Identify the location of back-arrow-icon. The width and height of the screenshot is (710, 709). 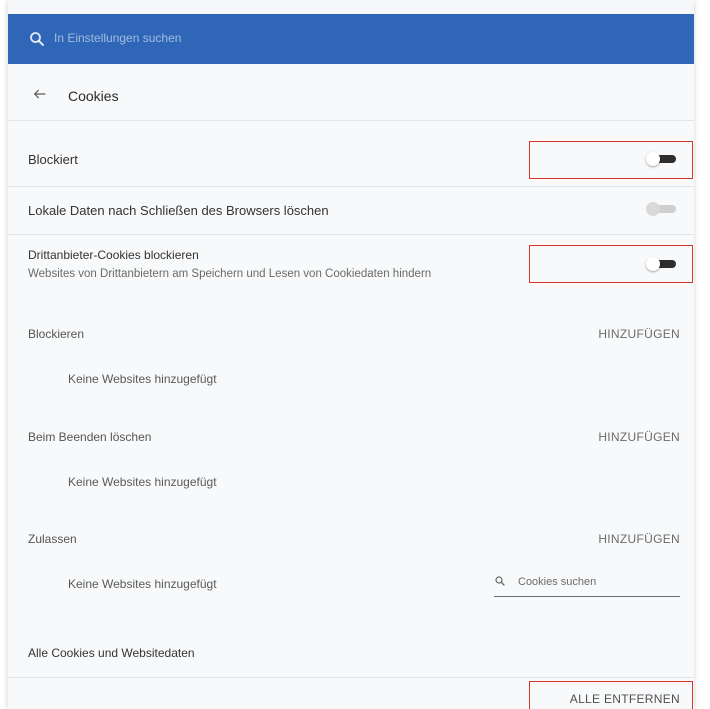
(40, 94).